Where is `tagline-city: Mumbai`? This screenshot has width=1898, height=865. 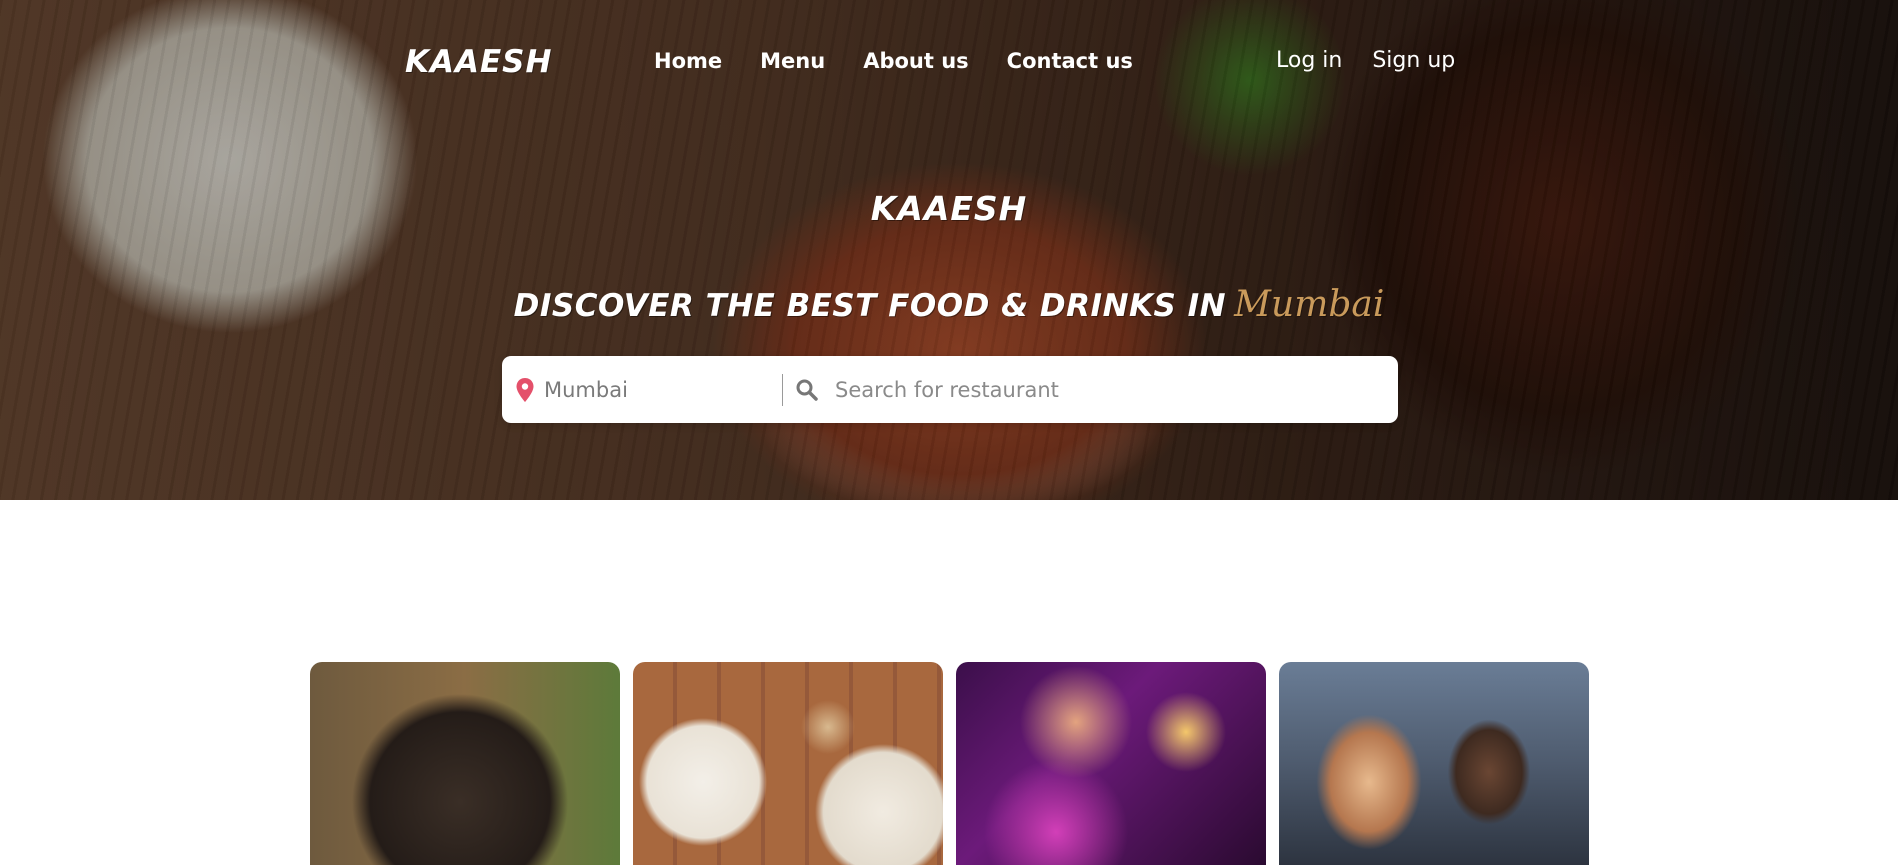
tagline-city: Mumbai is located at coordinates (1309, 304).